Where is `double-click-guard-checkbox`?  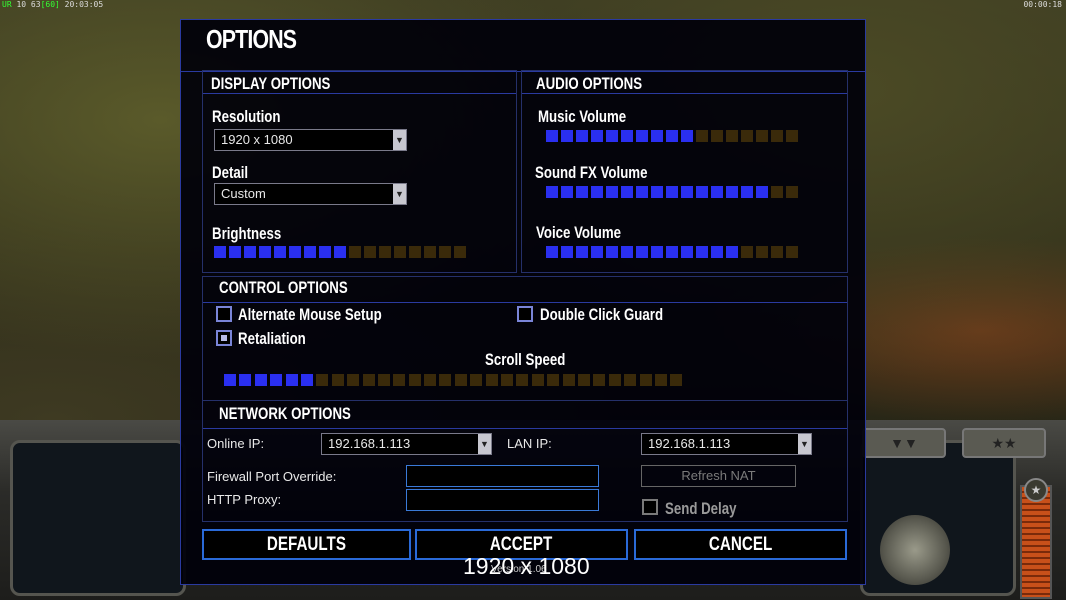 double-click-guard-checkbox is located at coordinates (525, 314).